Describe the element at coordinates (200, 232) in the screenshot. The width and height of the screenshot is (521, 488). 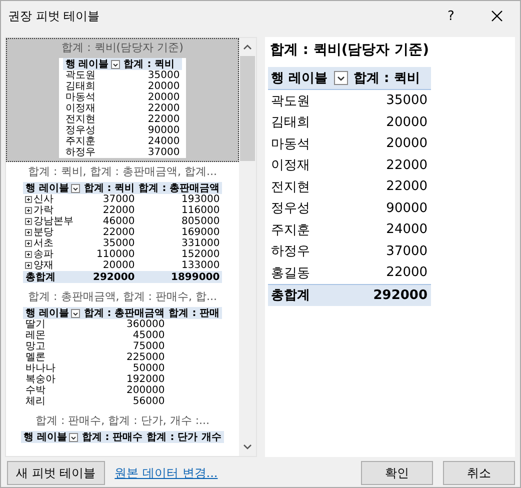
I see `table-cell-text: 169000` at that location.